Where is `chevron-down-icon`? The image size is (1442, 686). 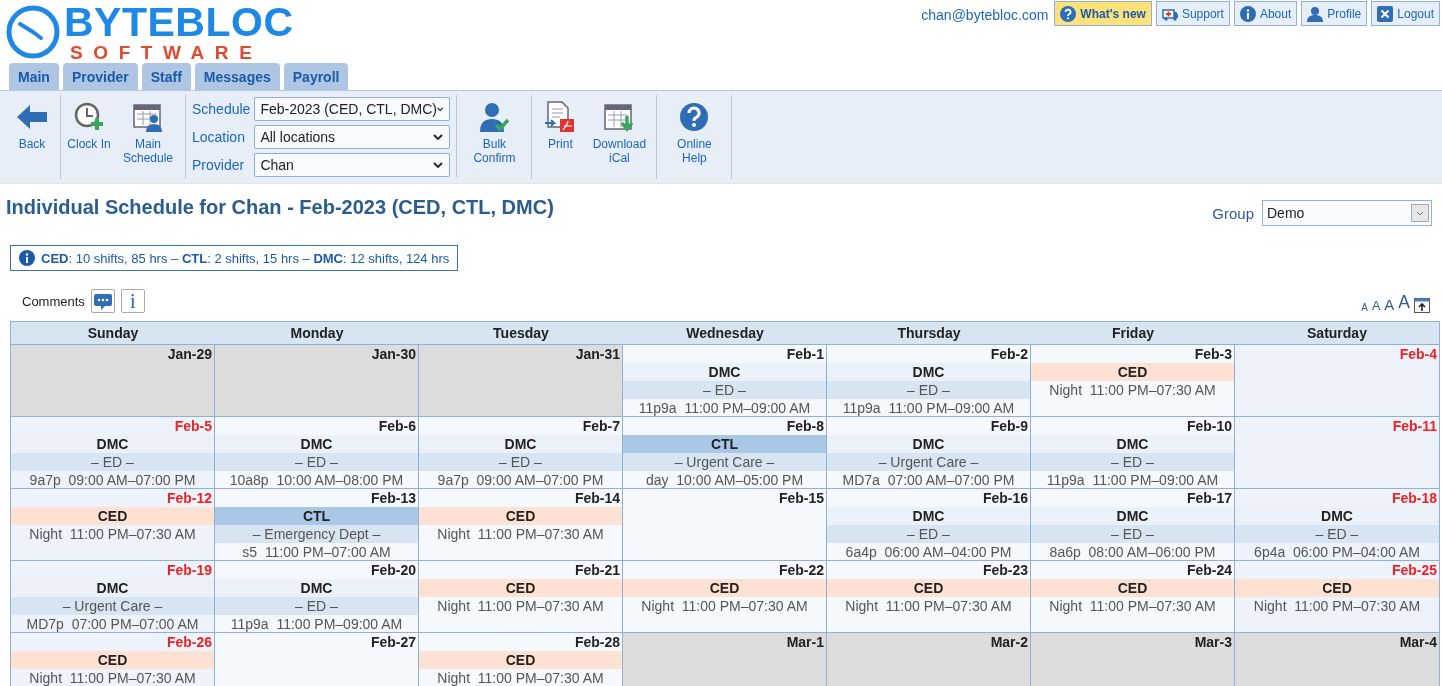
chevron-down-icon is located at coordinates (438, 137).